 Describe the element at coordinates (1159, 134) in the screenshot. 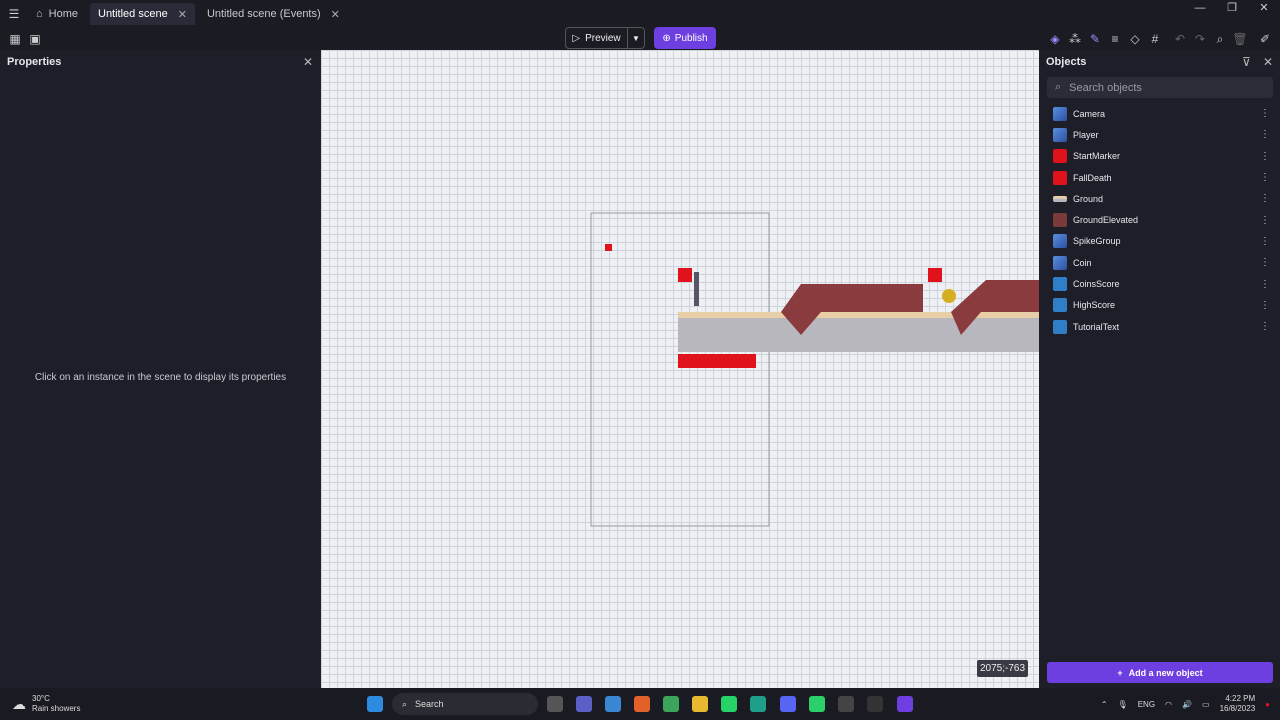

I see `object-item-player: Player ⋮` at that location.